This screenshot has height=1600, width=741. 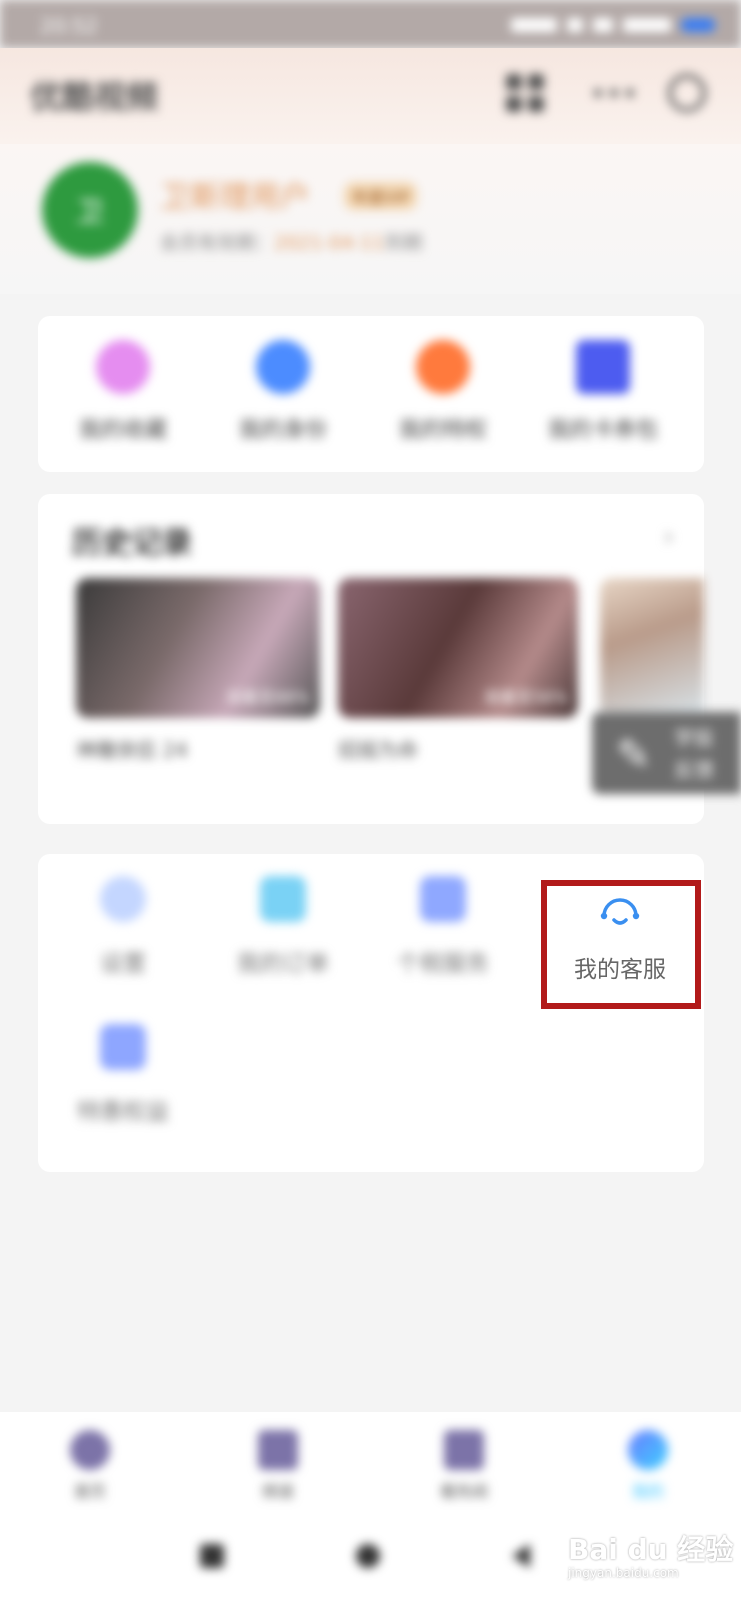 What do you see at coordinates (666, 753) in the screenshot?
I see `feedback-float-button: ✎ 学投 反馈` at bounding box center [666, 753].